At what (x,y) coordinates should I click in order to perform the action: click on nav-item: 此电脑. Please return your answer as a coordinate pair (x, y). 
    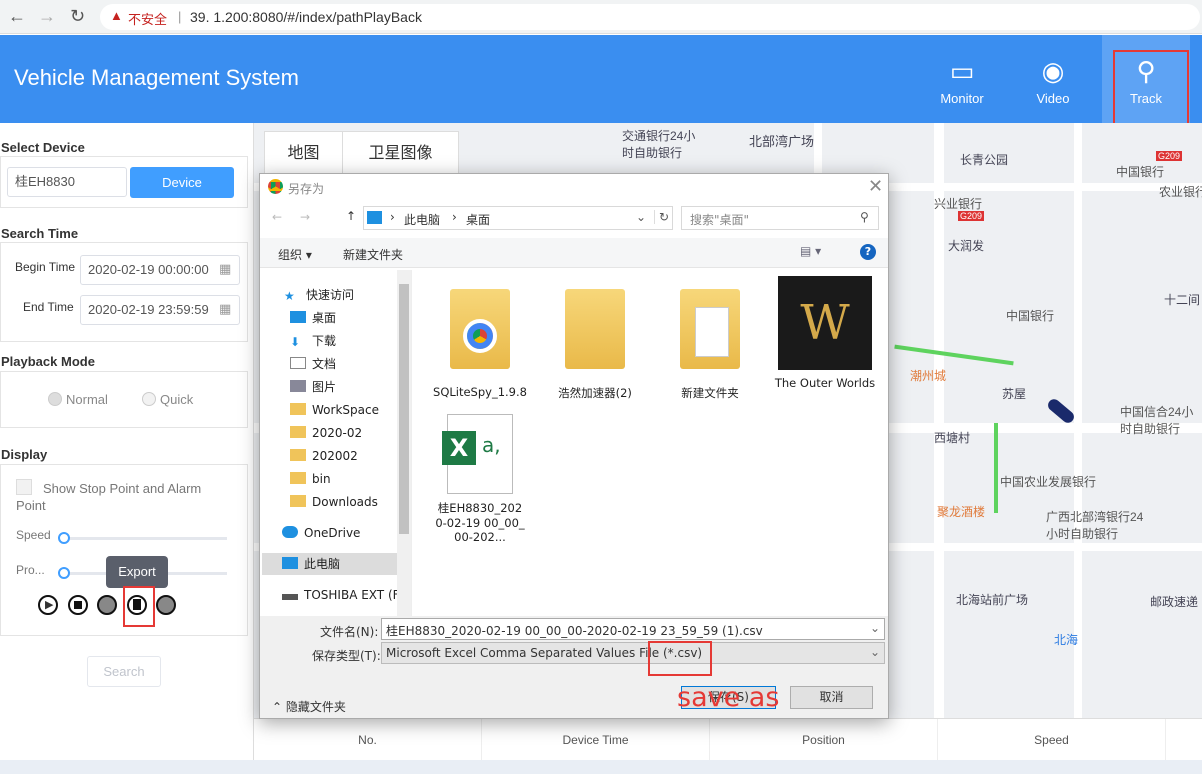
    Looking at the image, I should click on (322, 564).